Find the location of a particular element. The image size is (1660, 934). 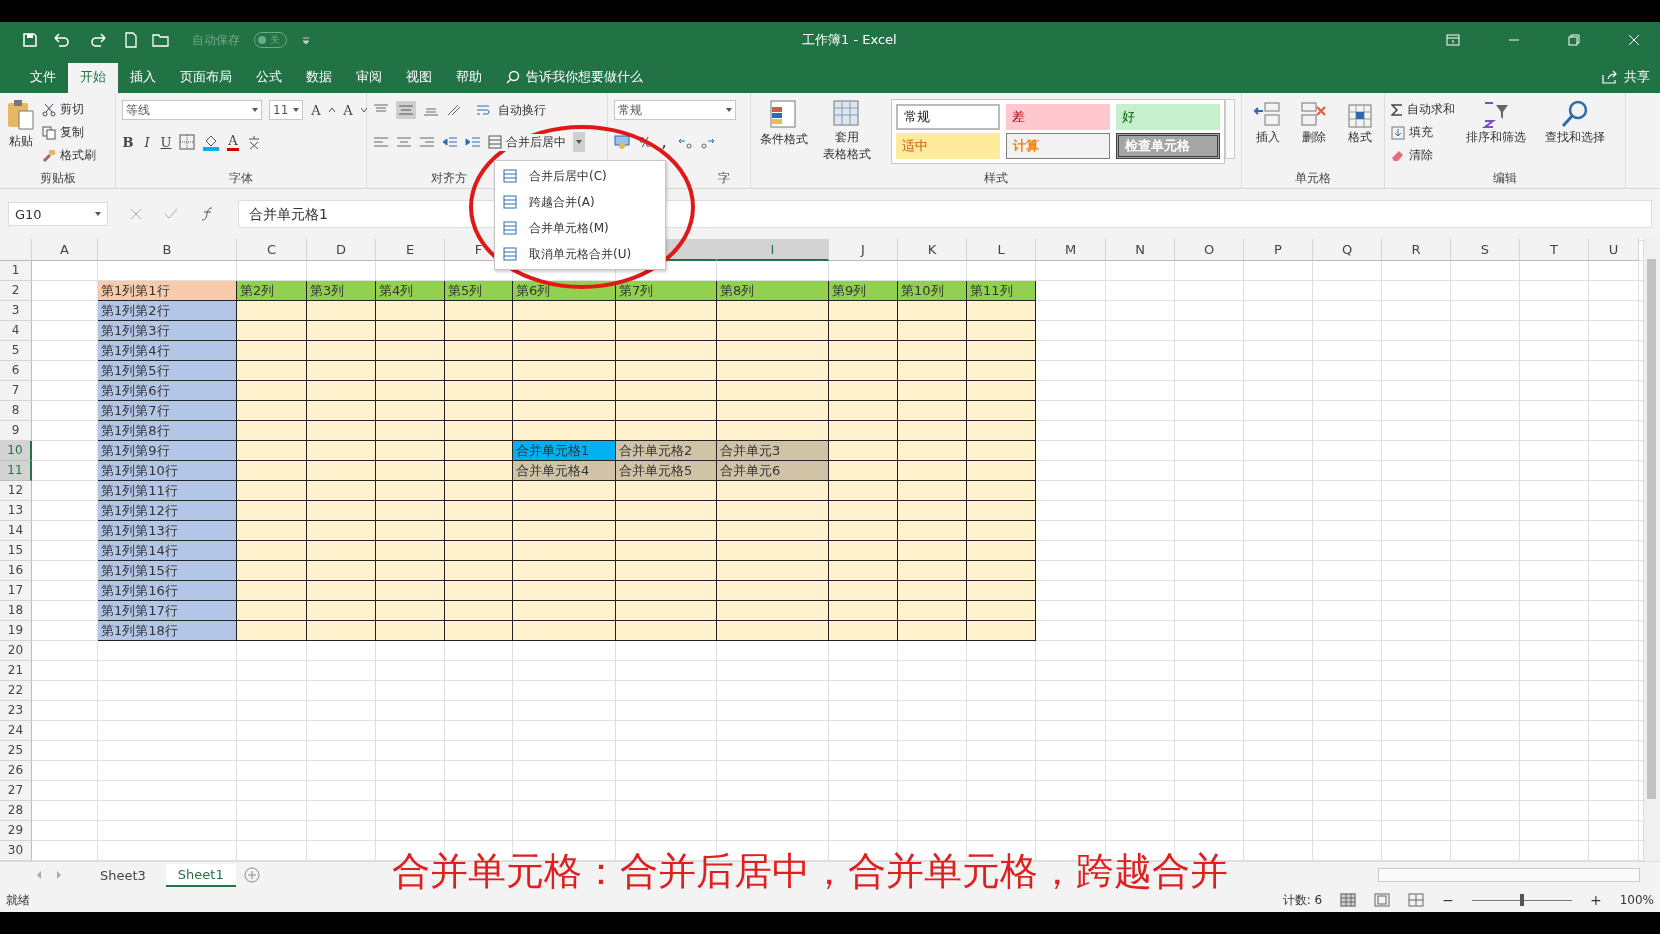

cell-style-option: 差 is located at coordinates (1058, 117).